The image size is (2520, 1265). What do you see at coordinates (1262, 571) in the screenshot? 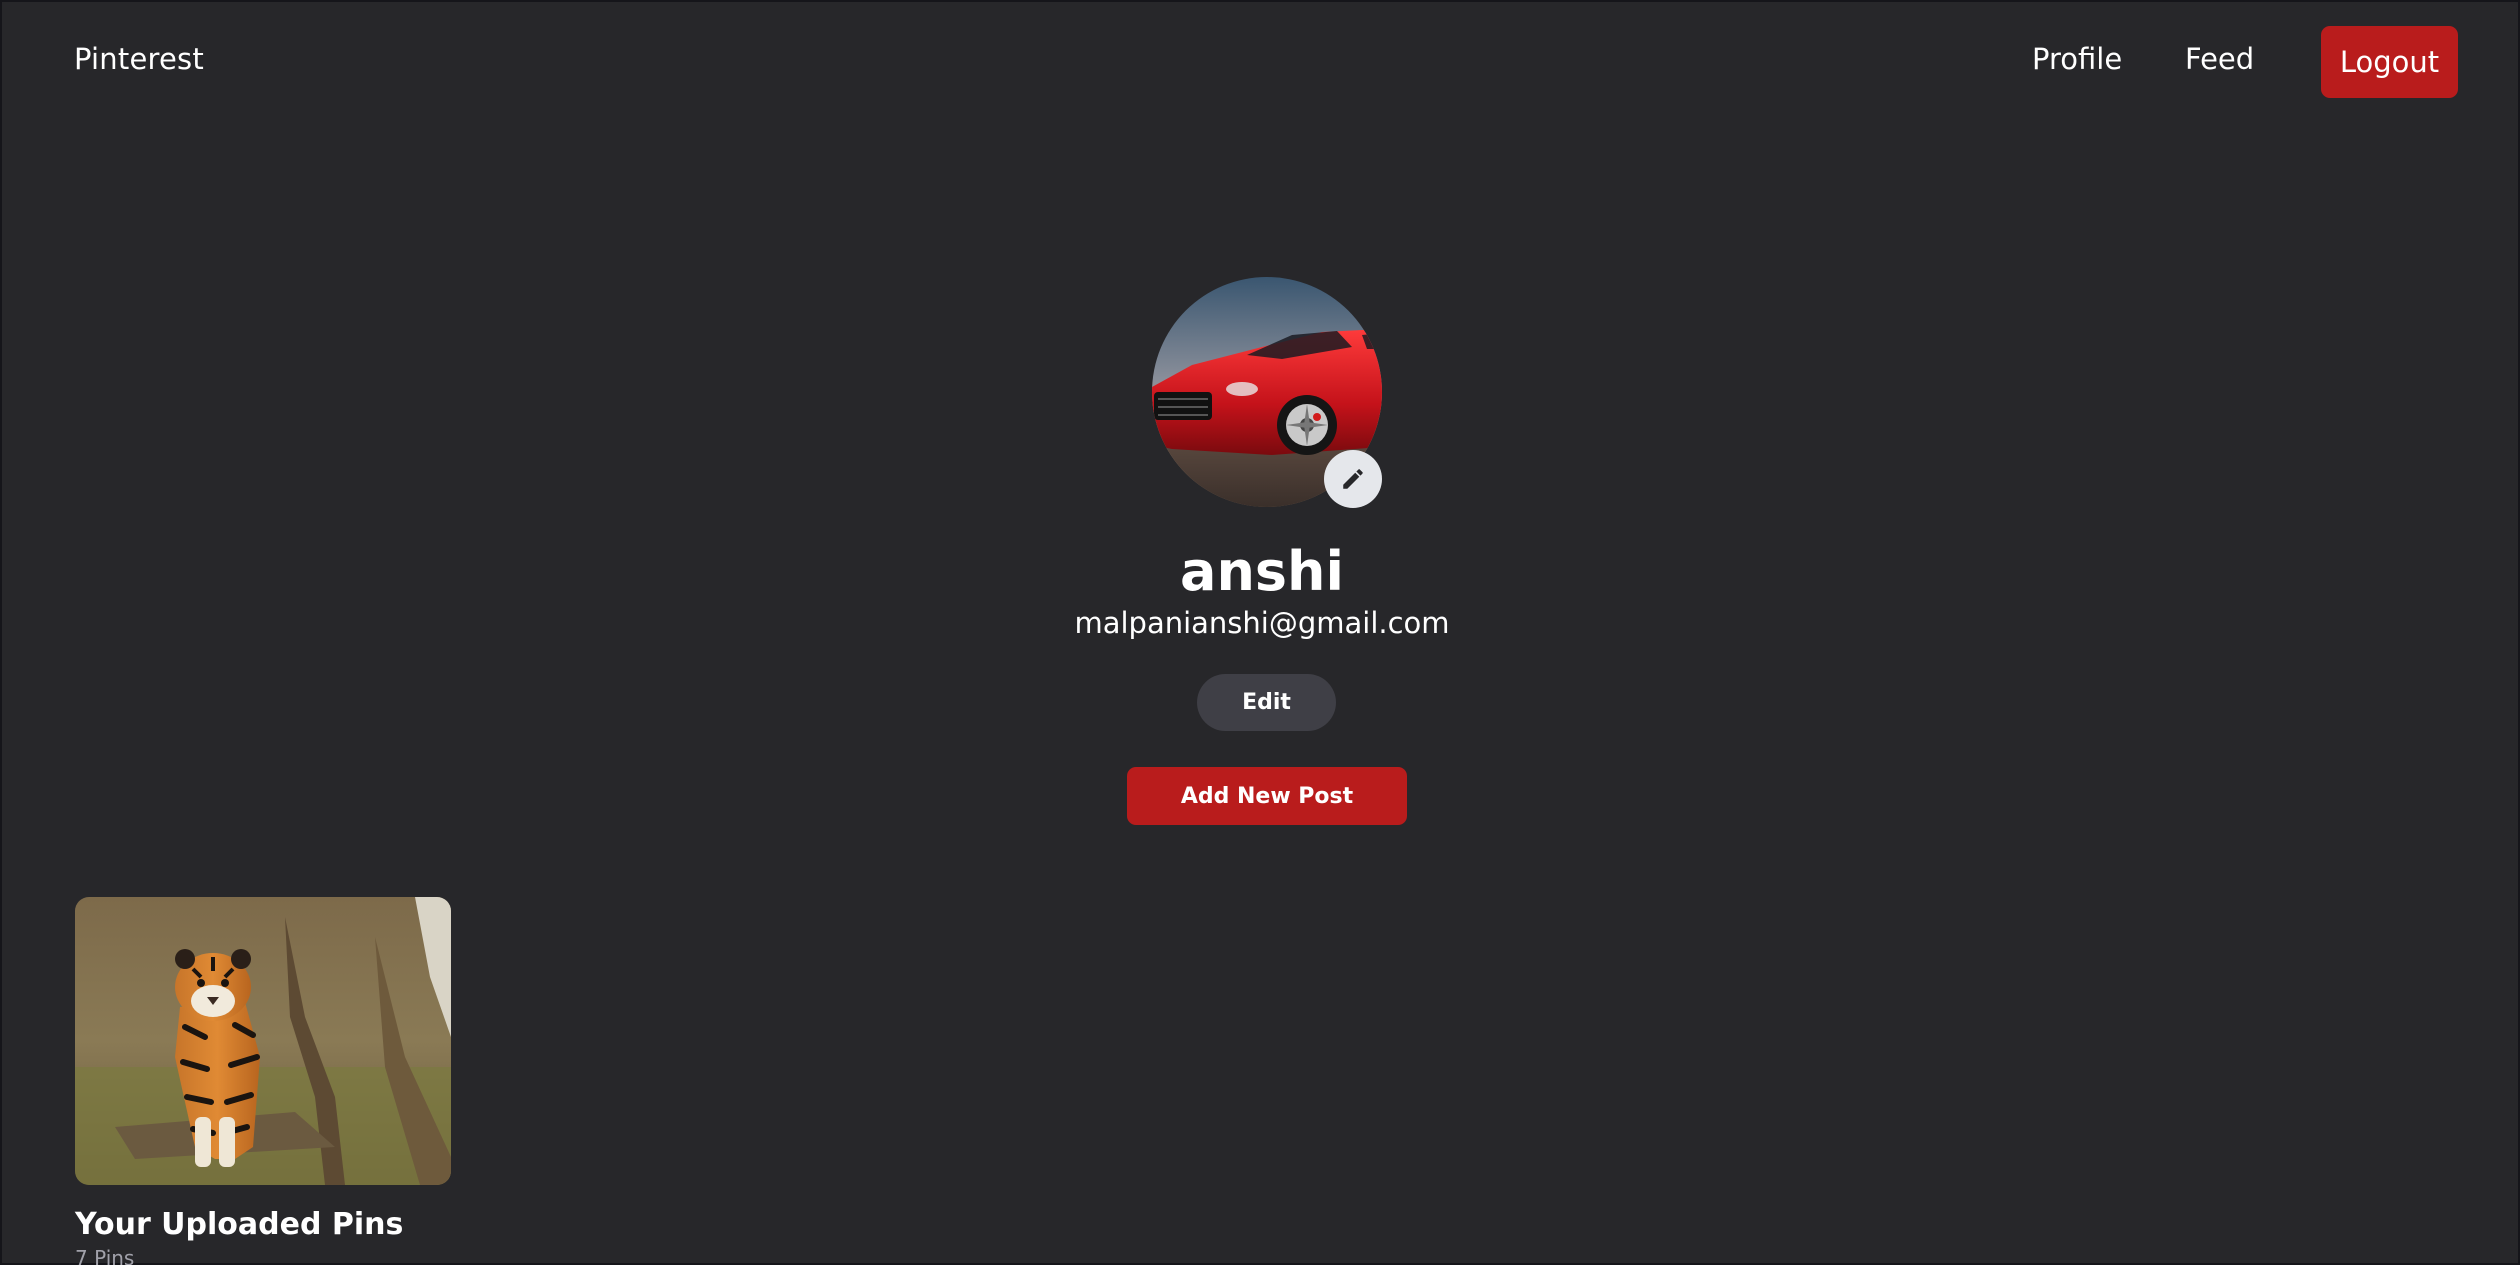
I see `profile-username: anshi` at bounding box center [1262, 571].